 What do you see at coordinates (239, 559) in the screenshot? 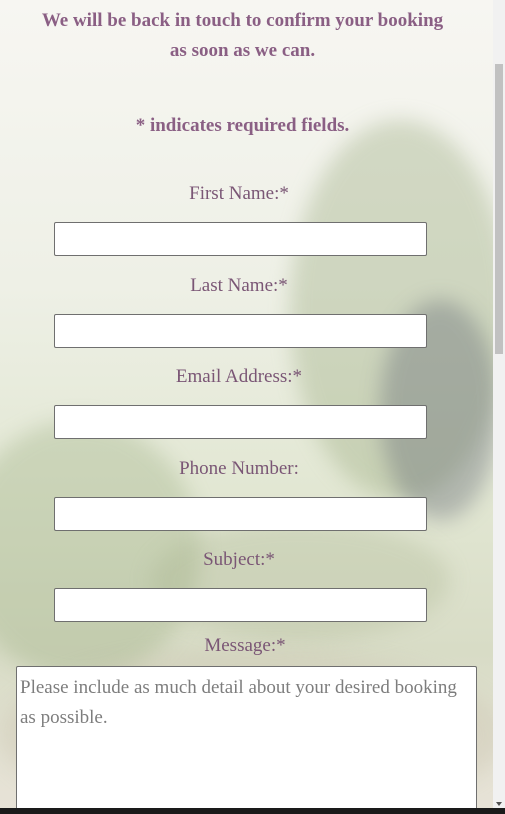
I see `subject-label: Subject:*` at bounding box center [239, 559].